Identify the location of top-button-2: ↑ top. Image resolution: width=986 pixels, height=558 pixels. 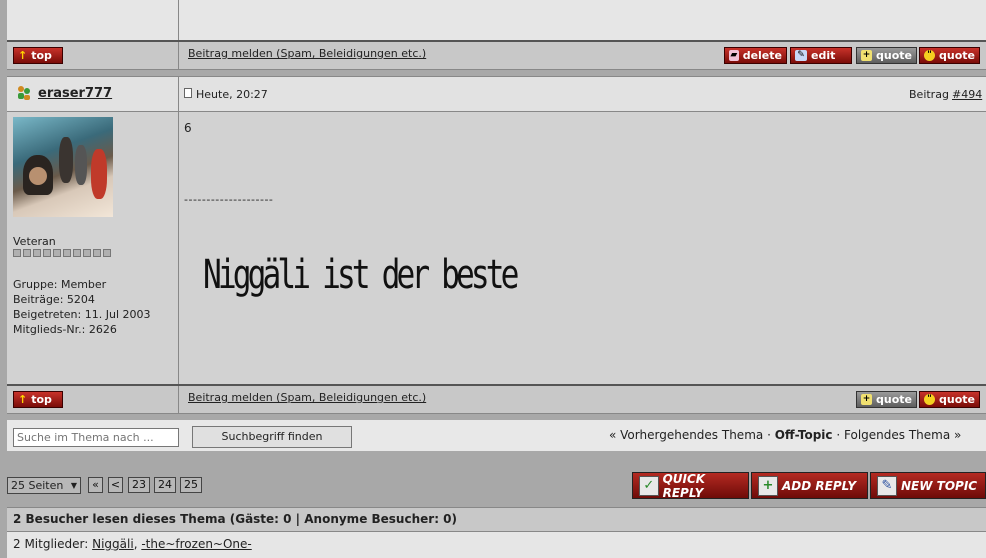
(38, 399).